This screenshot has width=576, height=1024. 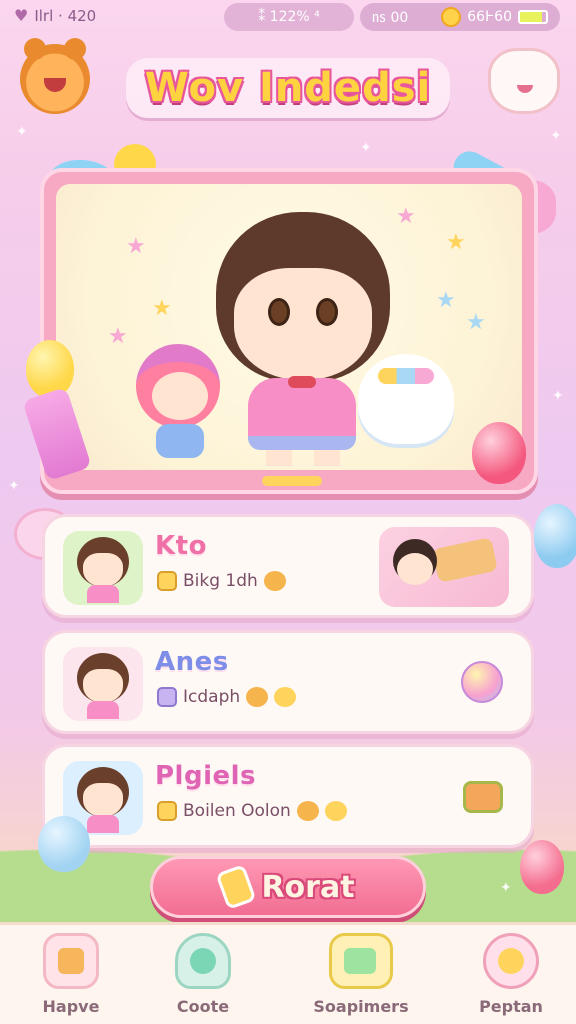 I want to click on page-title: Wov Indedsi, so click(x=288, y=88).